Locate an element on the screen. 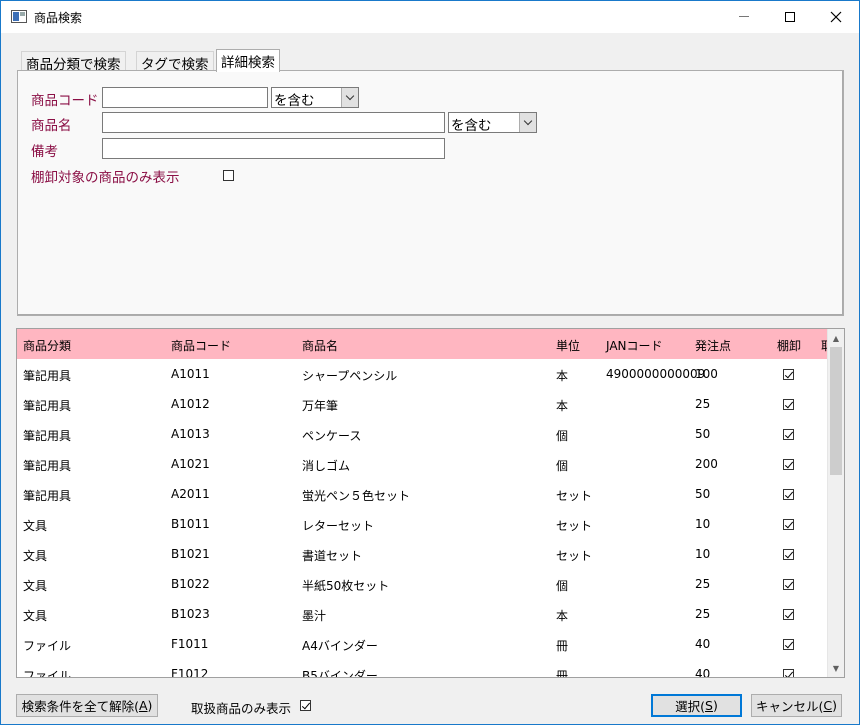 This screenshot has height=725, width=860. tab-category-search: 商品分類で検索 is located at coordinates (73, 62).